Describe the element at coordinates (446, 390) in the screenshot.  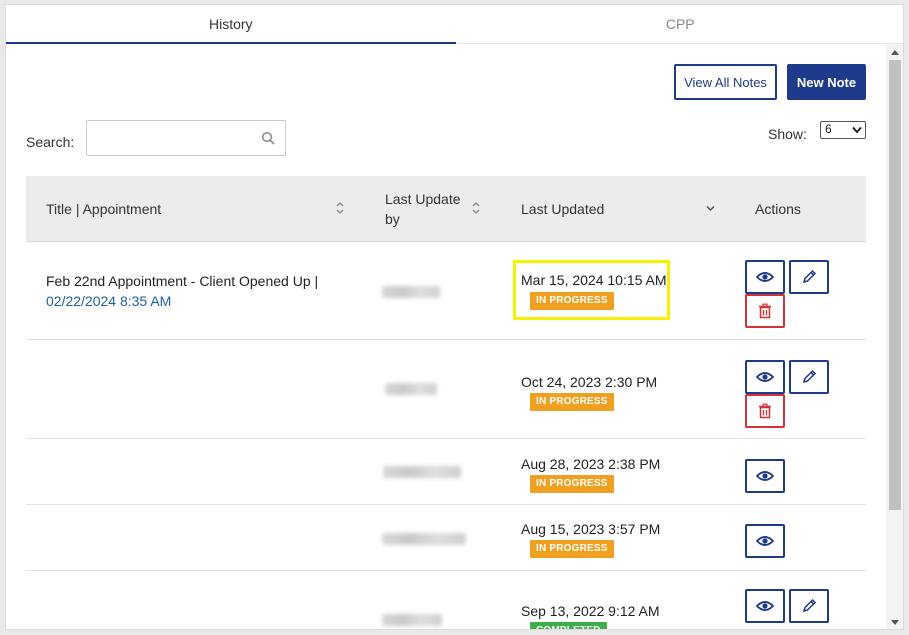
I see `table-row: Oct 24, 2023 2:30 PM IN PROGRESS` at that location.